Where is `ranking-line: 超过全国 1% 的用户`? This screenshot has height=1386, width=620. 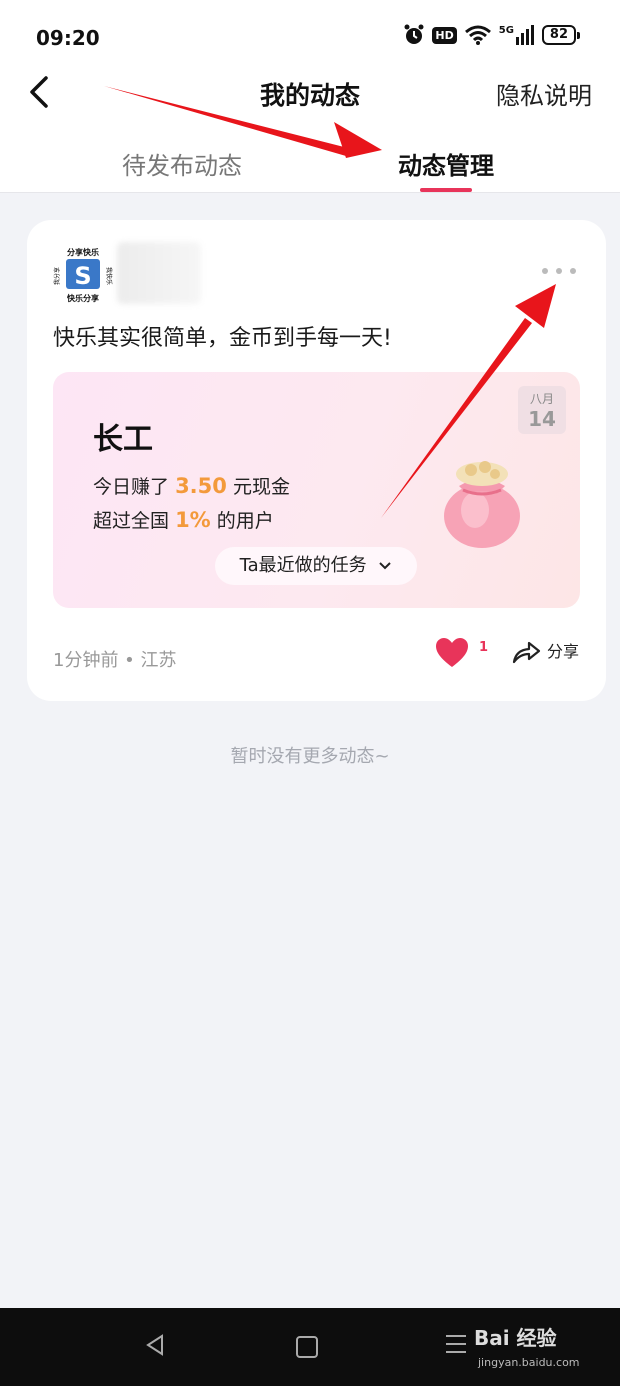
ranking-line: 超过全国 1% 的用户 is located at coordinates (183, 519).